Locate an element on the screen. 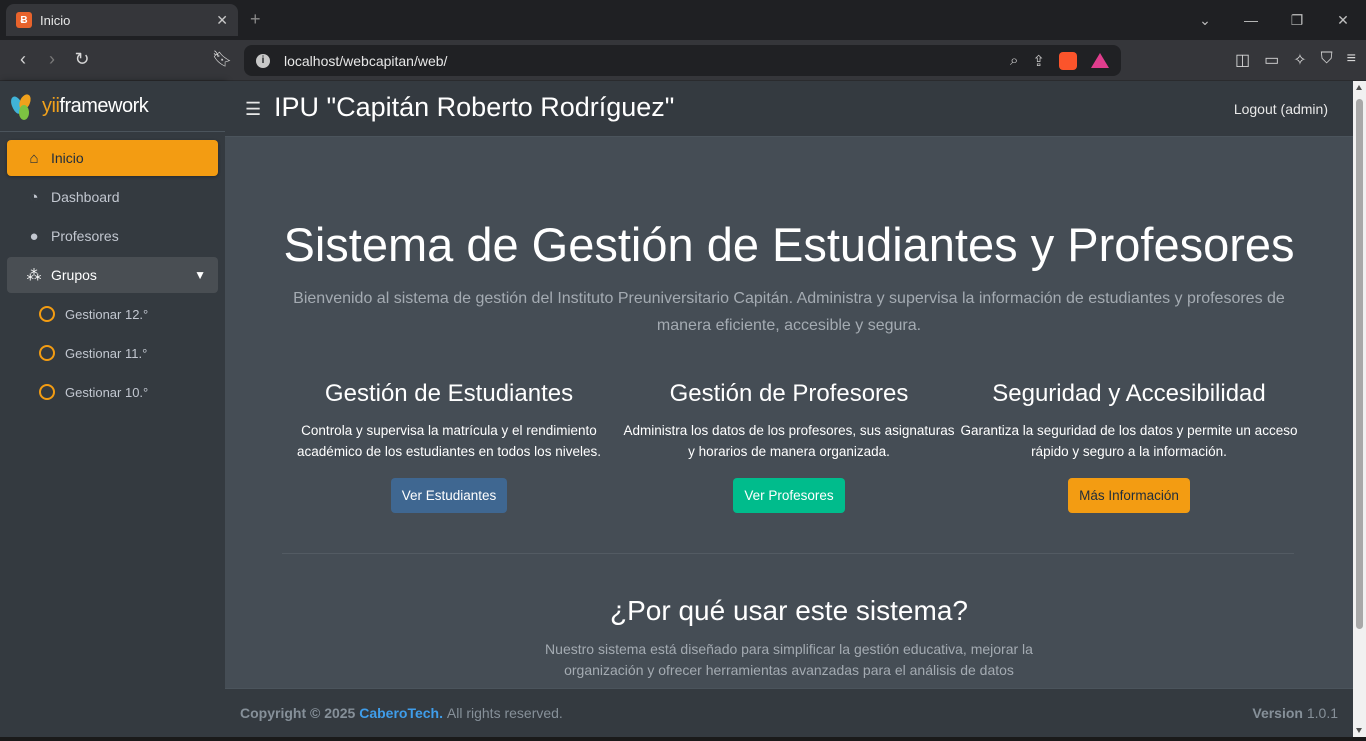 This screenshot has height=741, width=1366. sidebar-item-dashboard: ◔ Dashboard is located at coordinates (112, 197).